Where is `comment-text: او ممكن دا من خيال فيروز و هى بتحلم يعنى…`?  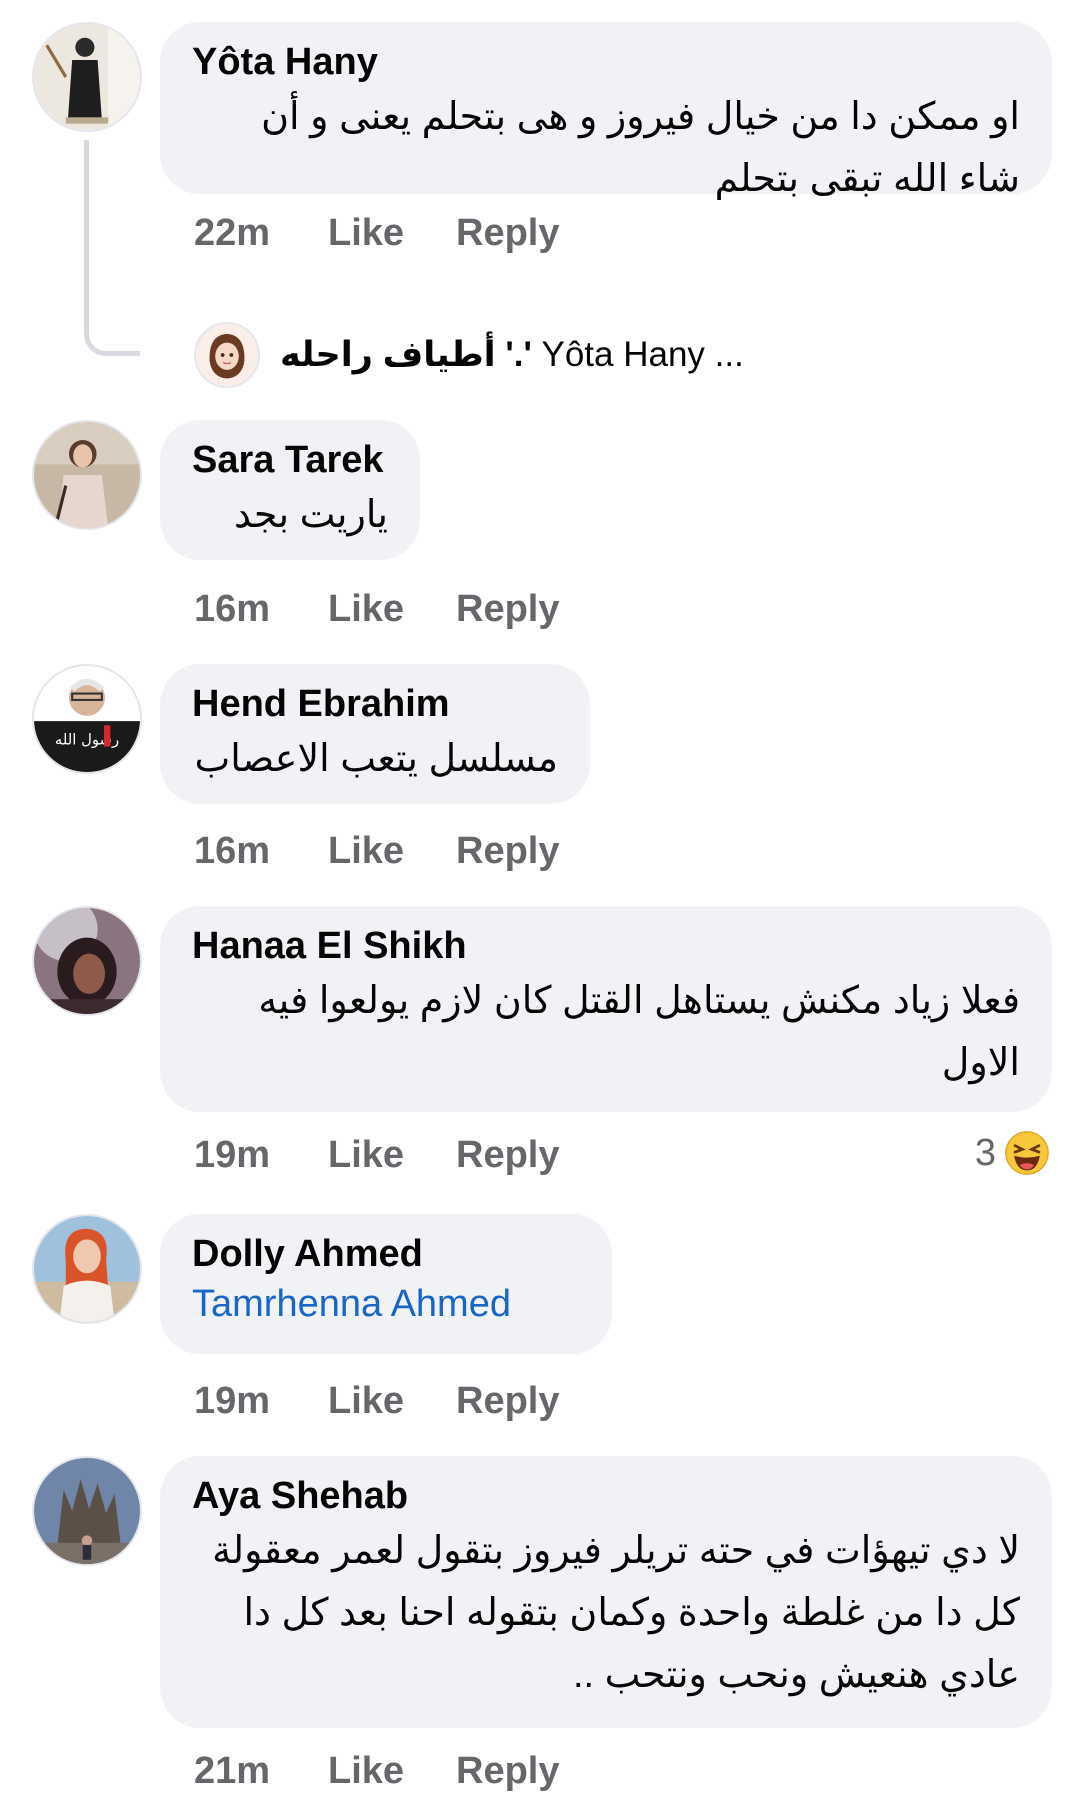 comment-text: او ممكن دا من خيال فيروز و هى بتحلم يعنى… is located at coordinates (640, 148).